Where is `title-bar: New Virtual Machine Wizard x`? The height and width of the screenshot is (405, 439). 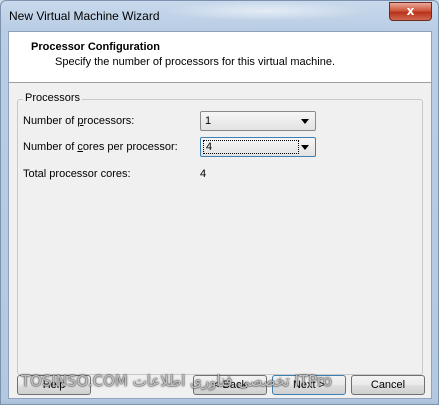
title-bar: New Virtual Machine Wizard x is located at coordinates (219, 16).